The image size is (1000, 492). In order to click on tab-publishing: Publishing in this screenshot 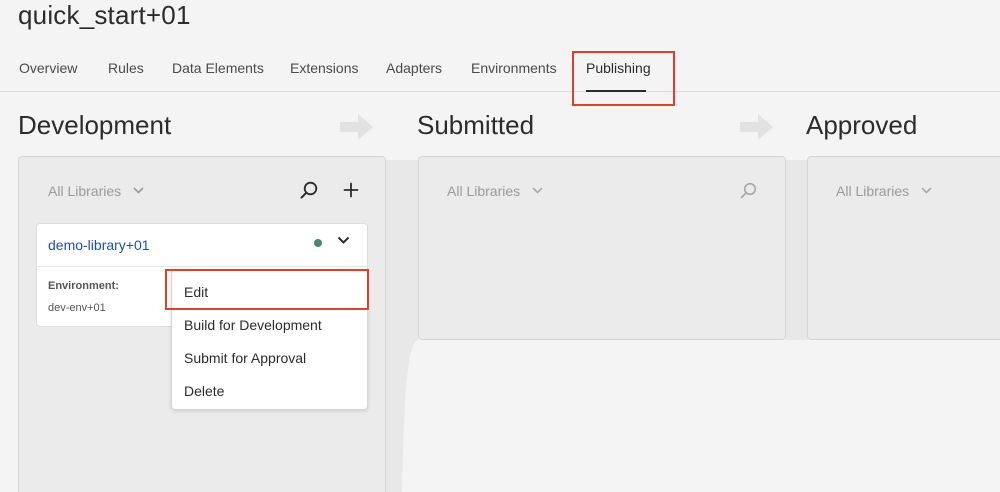, I will do `click(618, 68)`.